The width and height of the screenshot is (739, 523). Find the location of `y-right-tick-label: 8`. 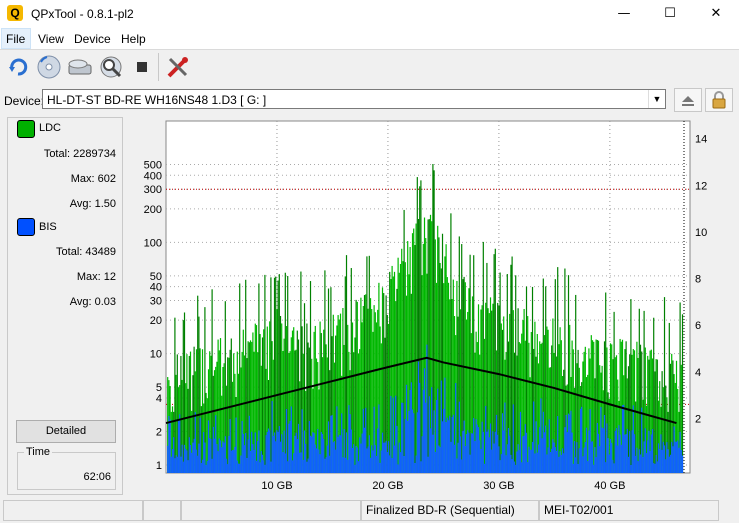

y-right-tick-label: 8 is located at coordinates (698, 280).